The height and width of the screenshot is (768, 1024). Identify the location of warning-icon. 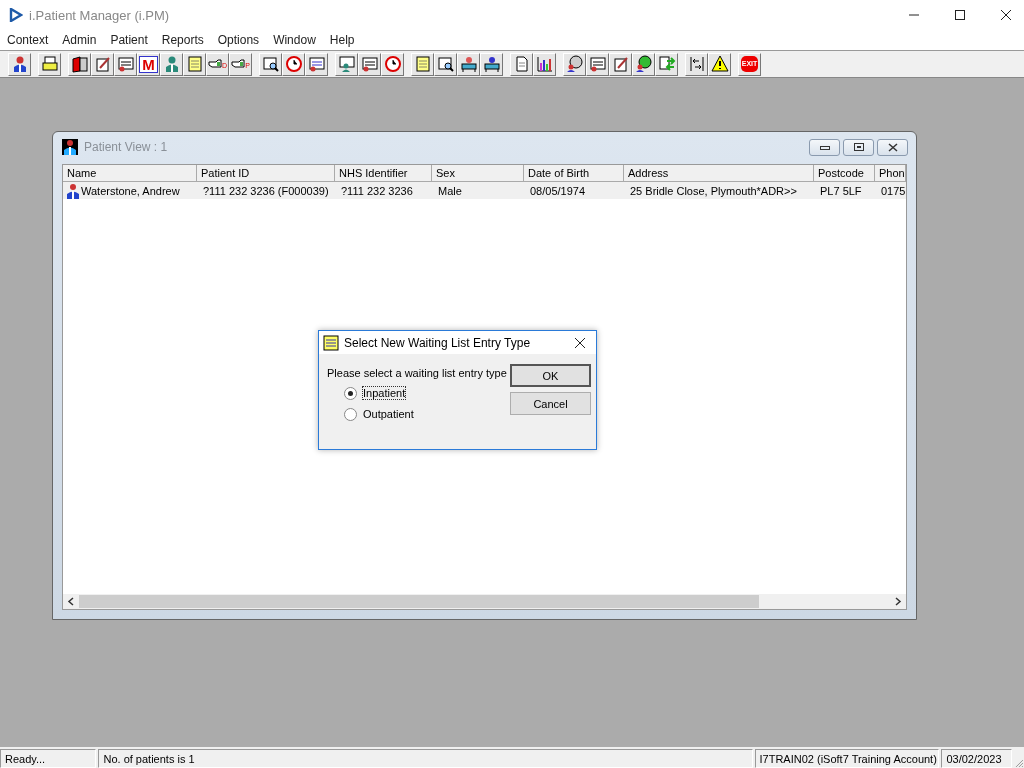
(719, 64).